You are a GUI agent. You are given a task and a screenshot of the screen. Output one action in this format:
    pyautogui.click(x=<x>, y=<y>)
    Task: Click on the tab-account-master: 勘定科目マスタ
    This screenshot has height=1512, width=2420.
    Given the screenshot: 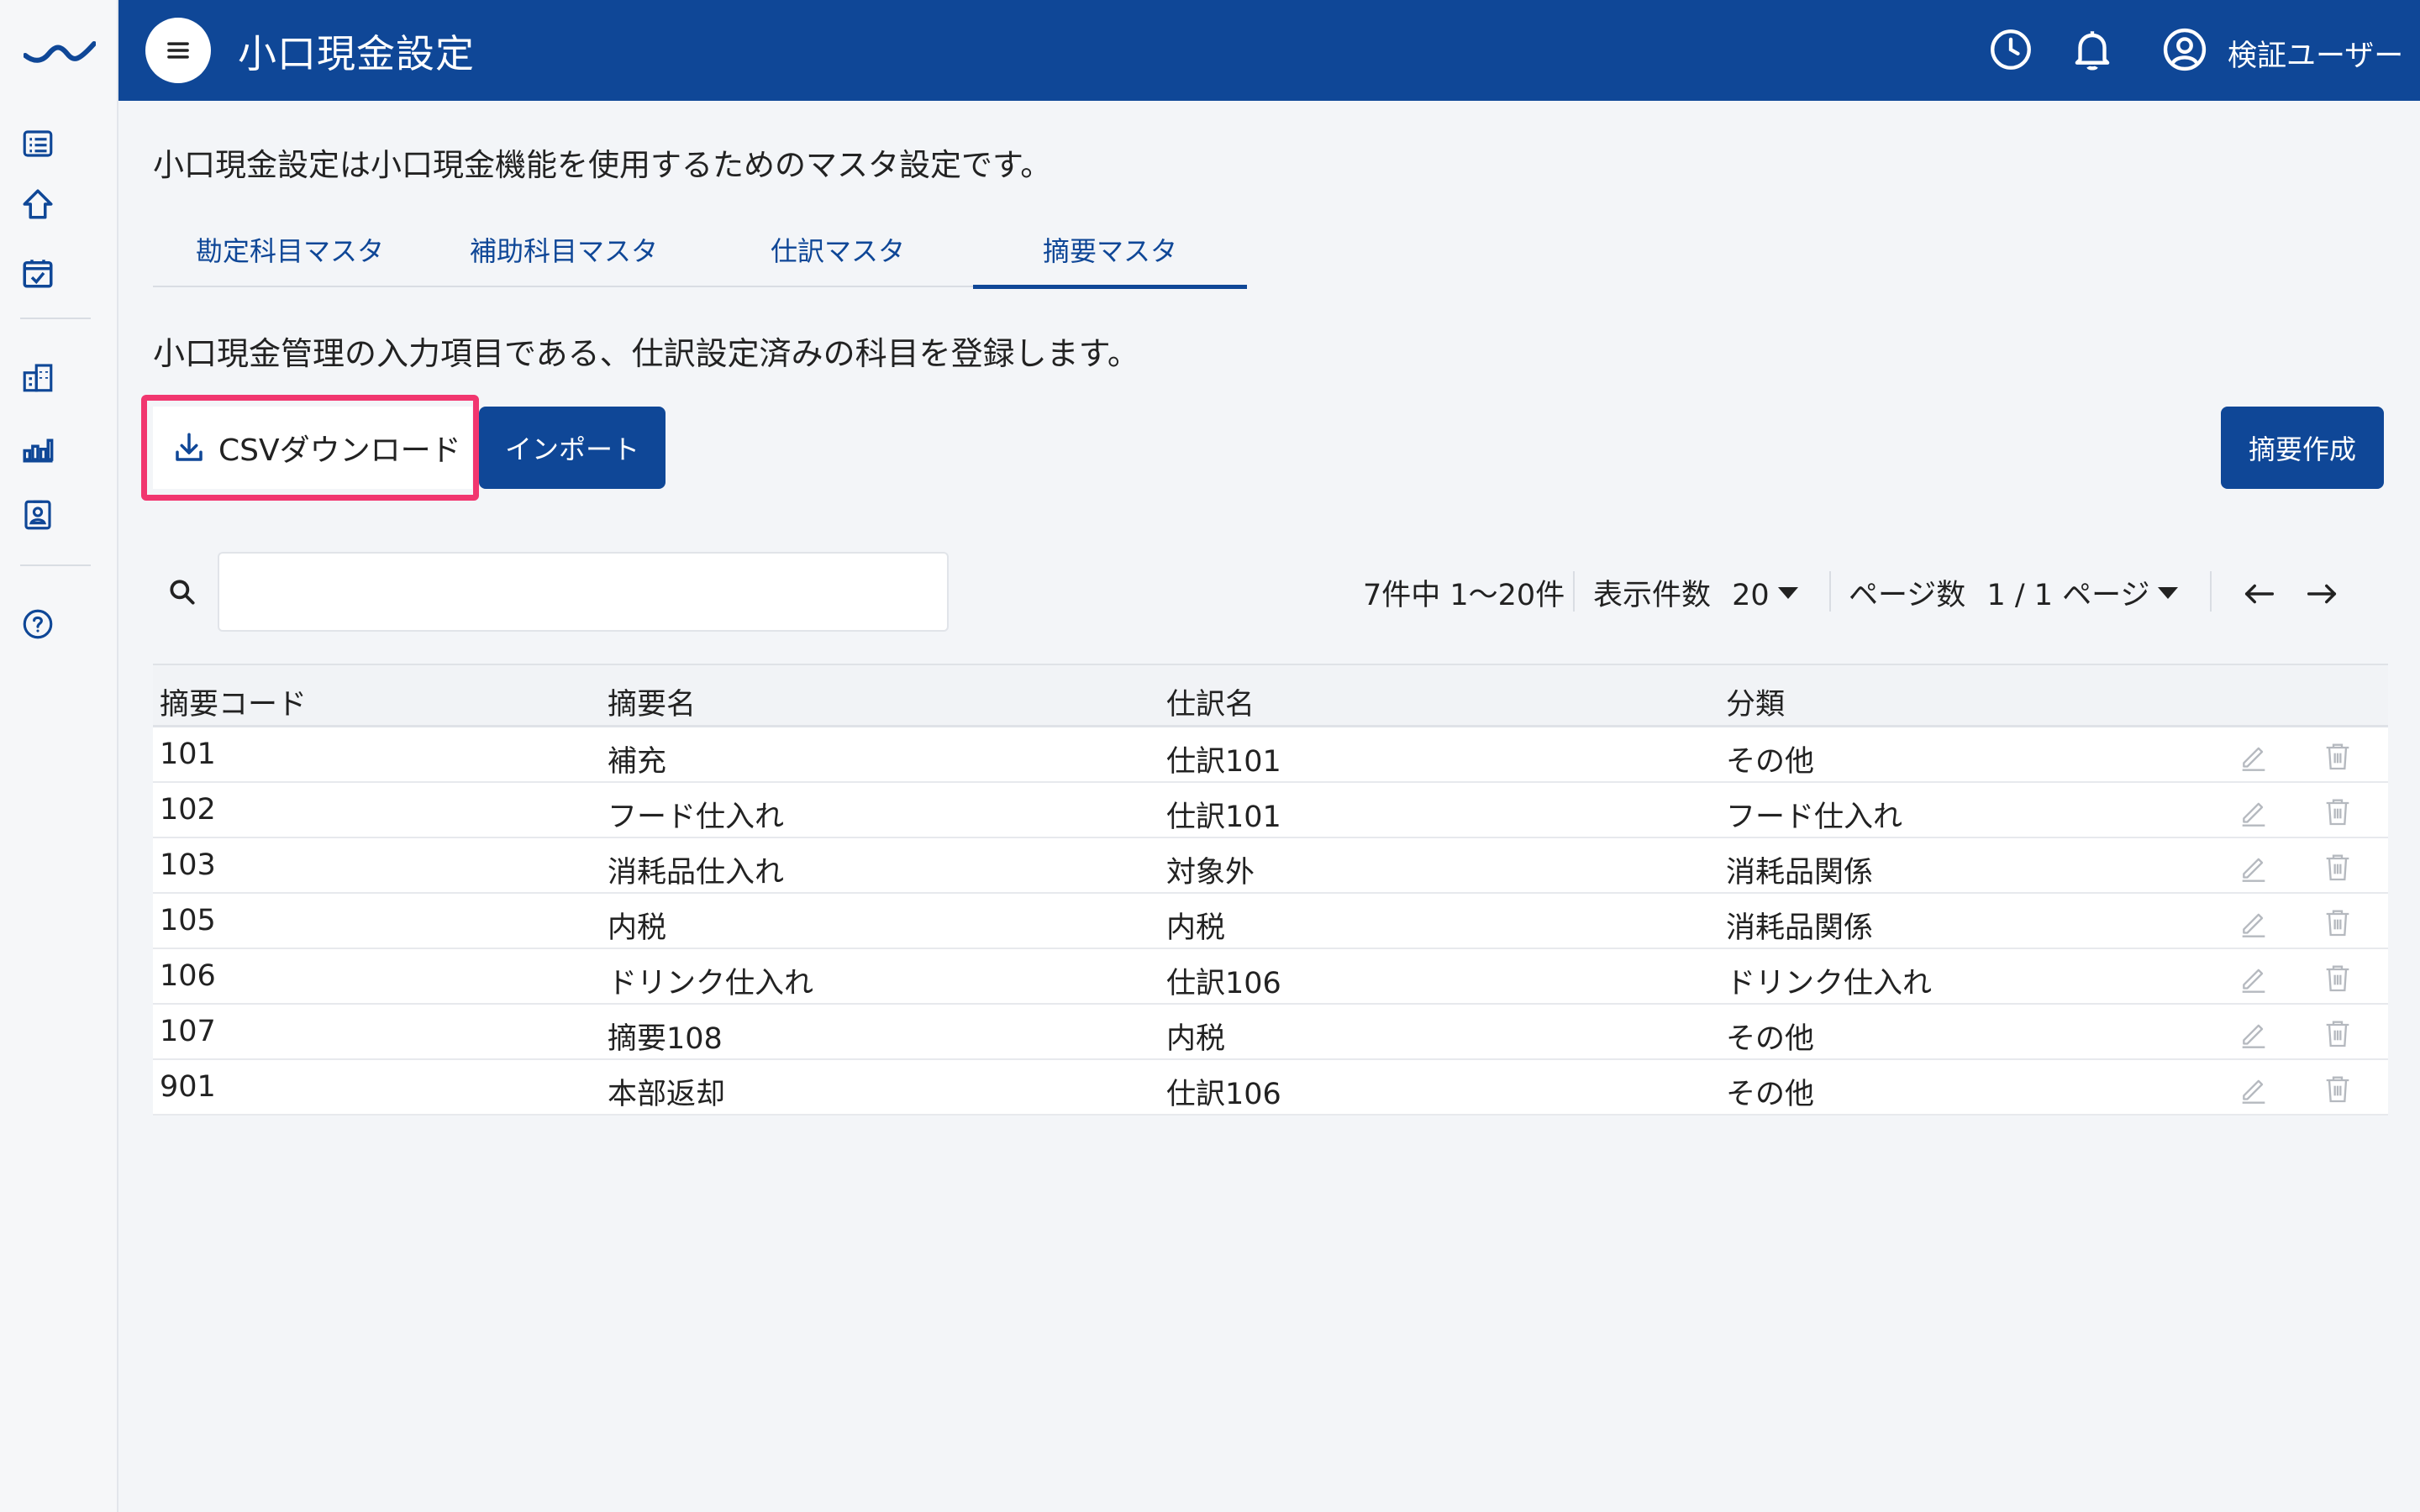 What is the action you would take?
    pyautogui.click(x=290, y=253)
    